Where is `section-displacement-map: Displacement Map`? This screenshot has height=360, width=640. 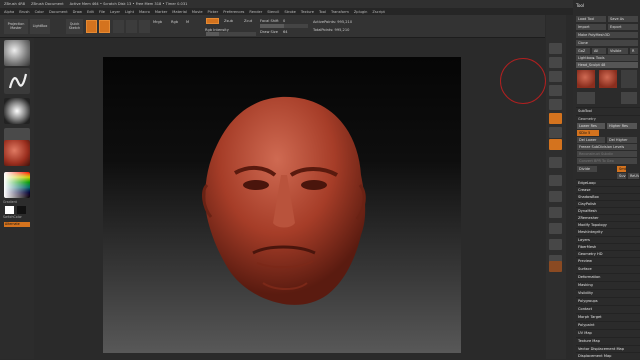 section-displacement-map: Displacement Map is located at coordinates (608, 355).